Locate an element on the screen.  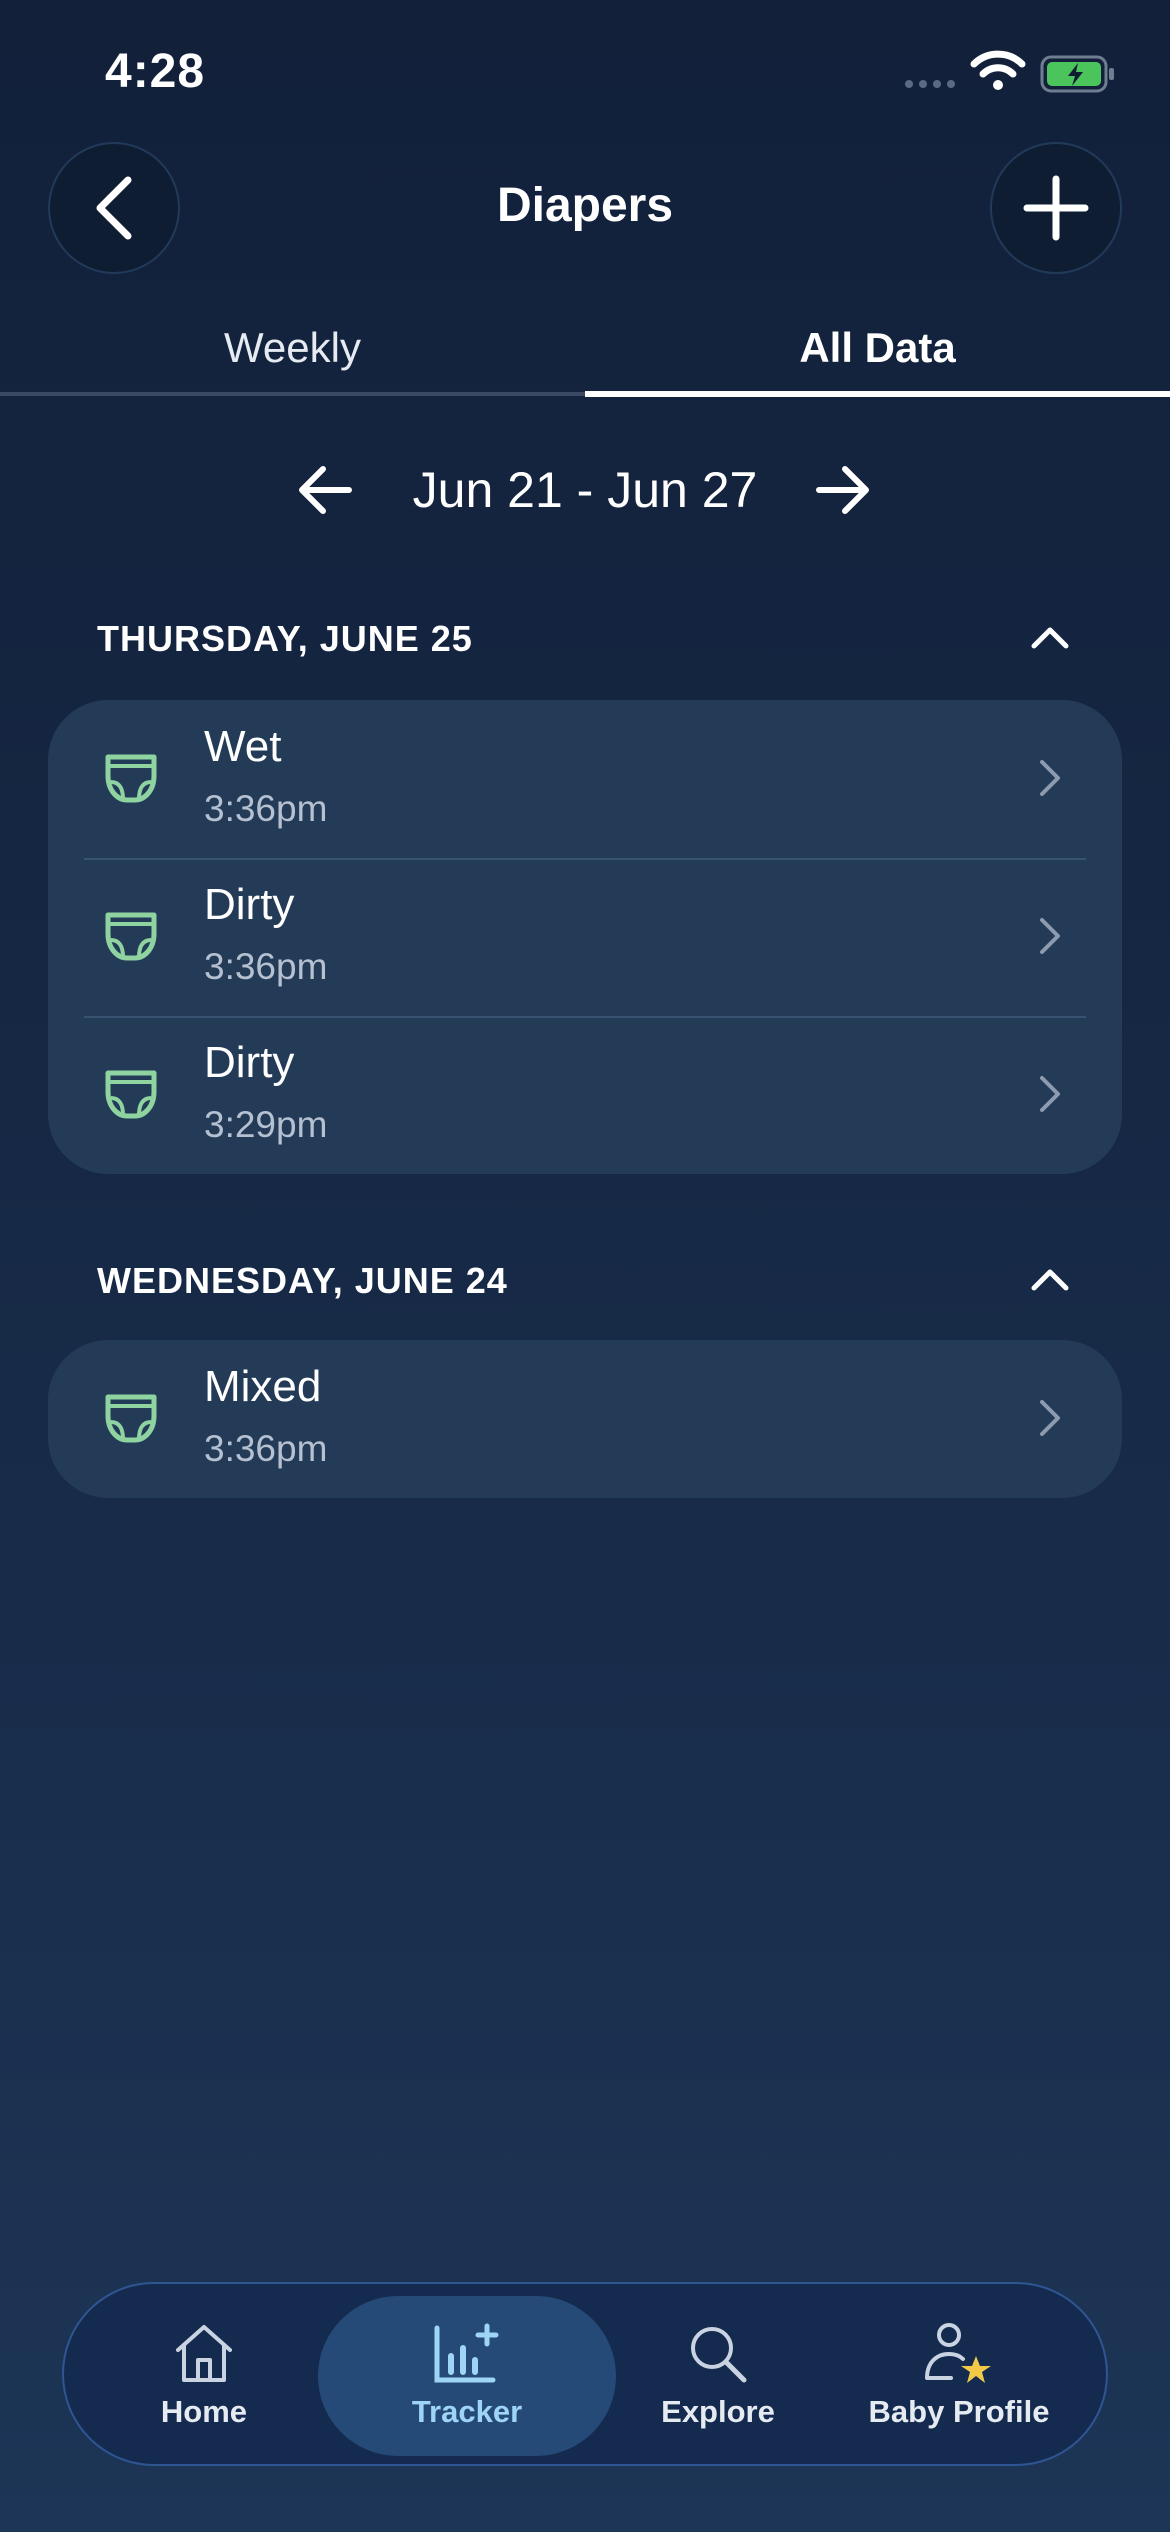
add-entry-button is located at coordinates (1056, 208).